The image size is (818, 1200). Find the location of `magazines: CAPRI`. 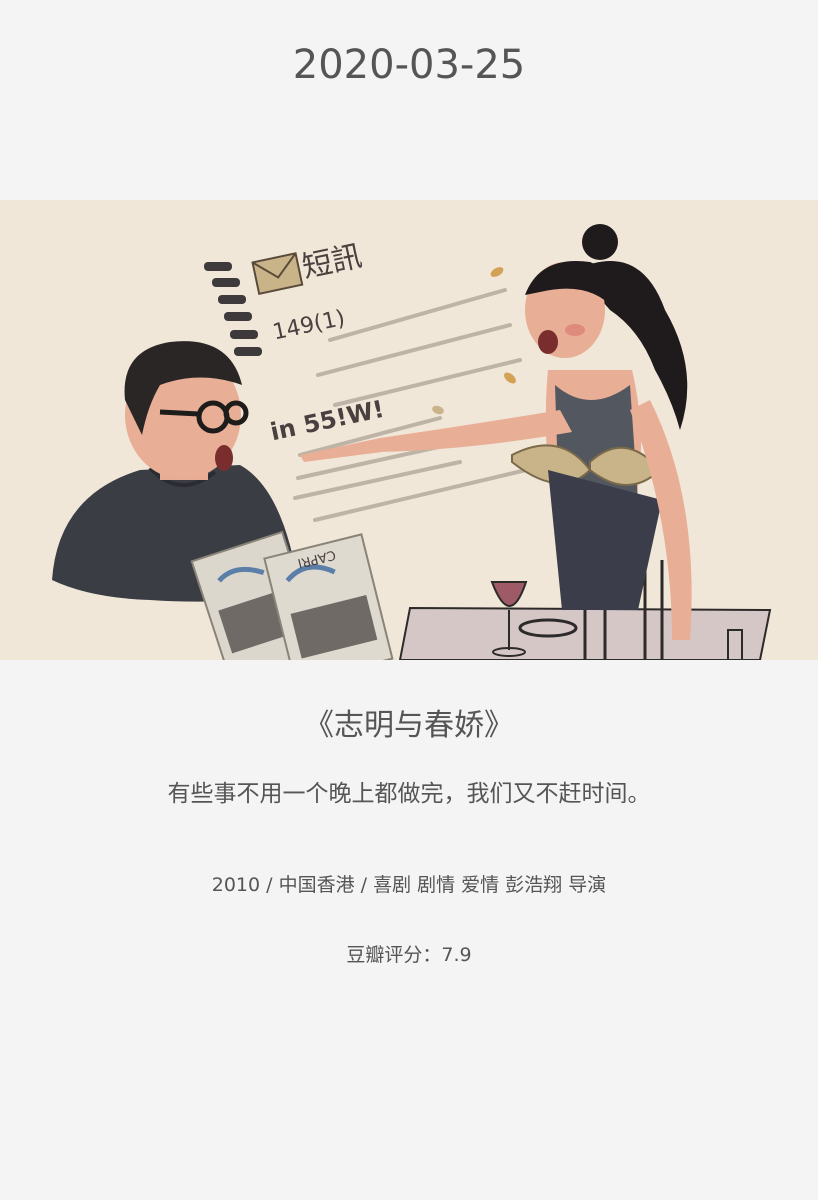

magazines: CAPRI is located at coordinates (292, 595).